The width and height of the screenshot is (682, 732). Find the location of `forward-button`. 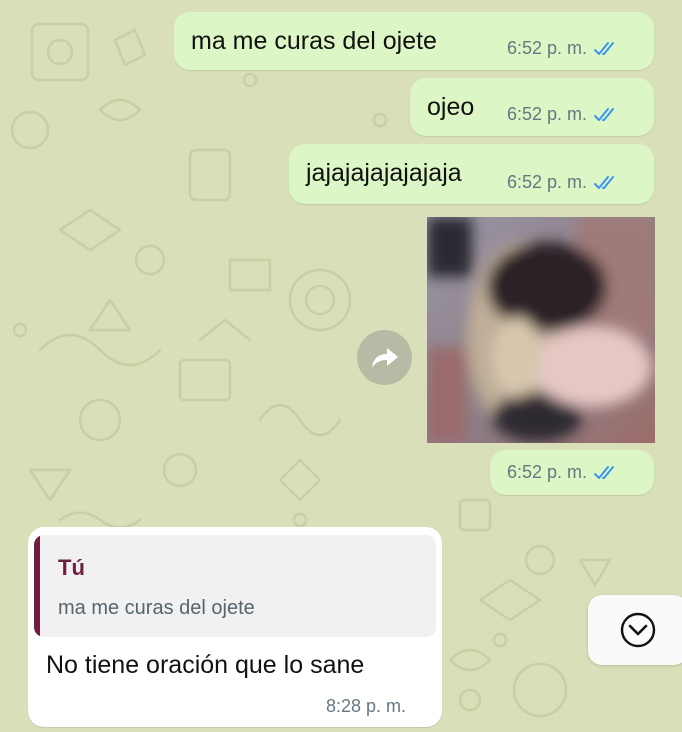

forward-button is located at coordinates (384, 357).